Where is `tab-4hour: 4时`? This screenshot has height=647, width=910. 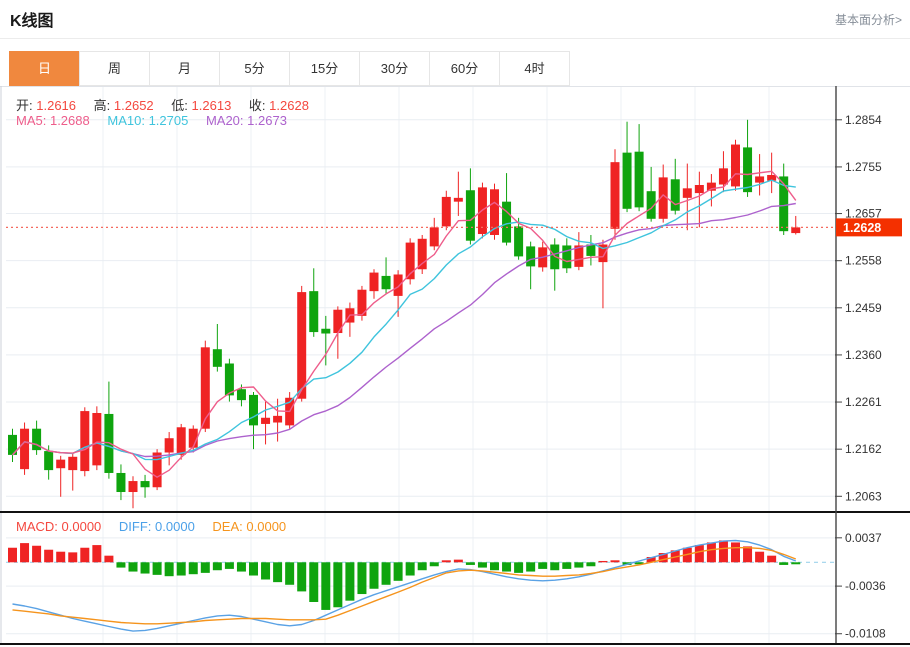
tab-4hour: 4时 is located at coordinates (534, 68).